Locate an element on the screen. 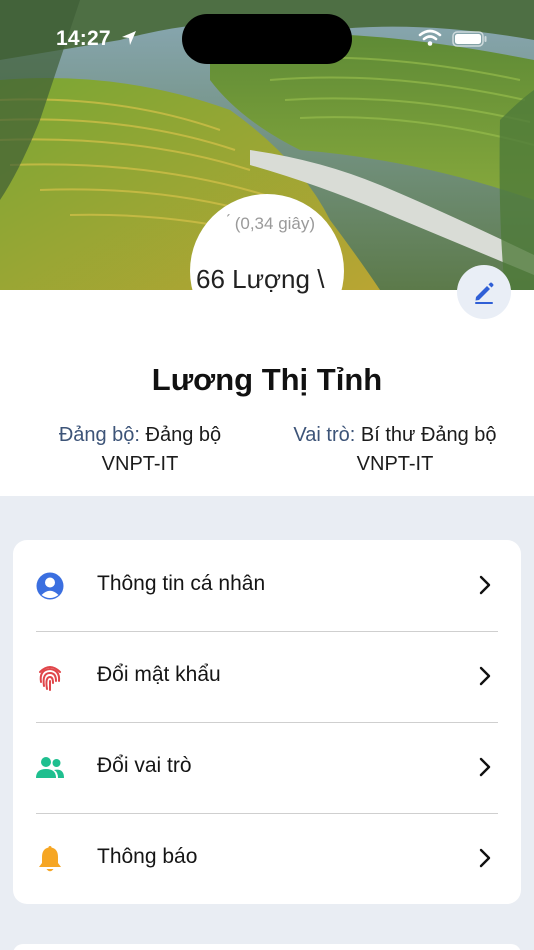 This screenshot has width=534, height=950. bell-icon is located at coordinates (50, 859).